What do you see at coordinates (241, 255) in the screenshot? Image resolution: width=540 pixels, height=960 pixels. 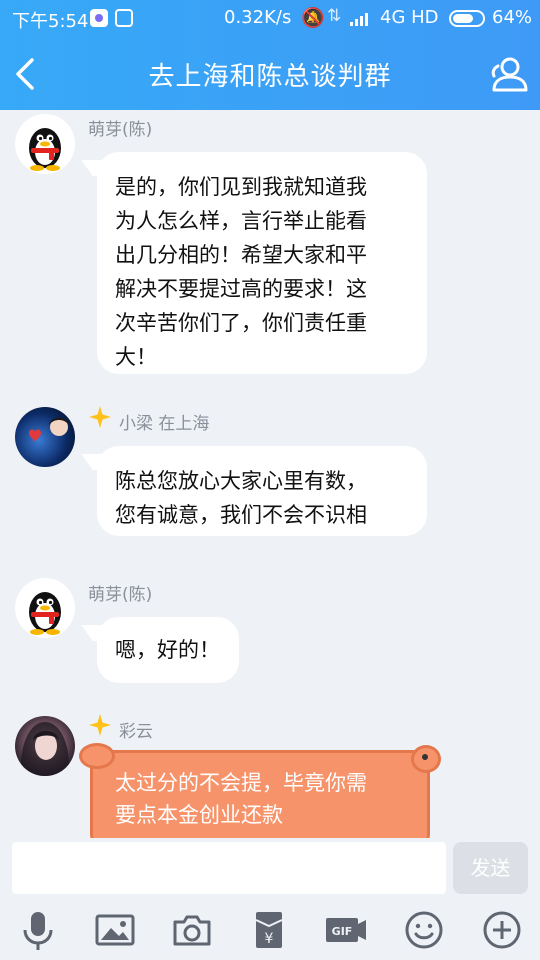 I see `message-text: 出几分相的！希望大家和平` at bounding box center [241, 255].